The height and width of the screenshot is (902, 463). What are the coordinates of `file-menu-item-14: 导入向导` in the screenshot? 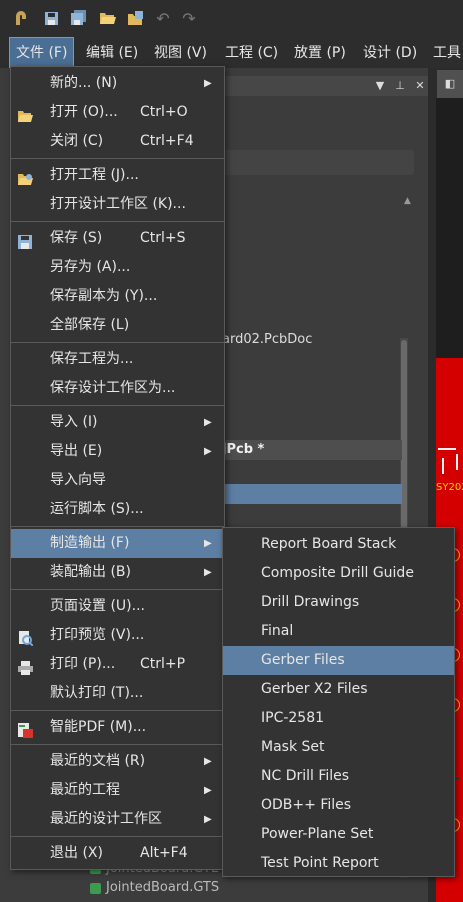 It's located at (117, 480).